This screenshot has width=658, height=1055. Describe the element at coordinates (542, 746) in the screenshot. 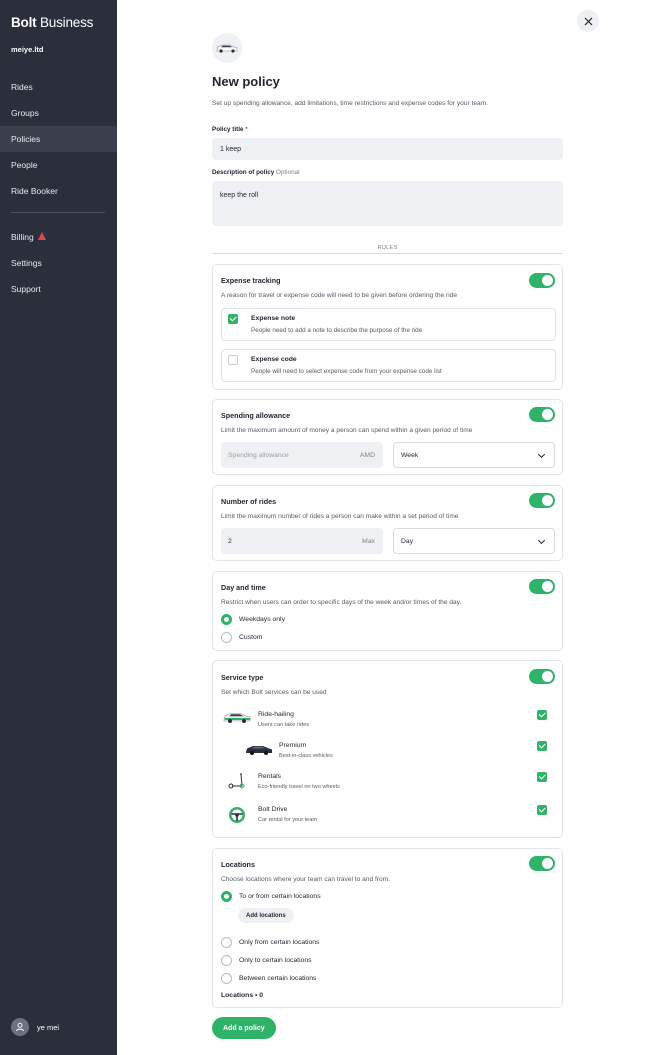

I see `premium-checkbox` at that location.